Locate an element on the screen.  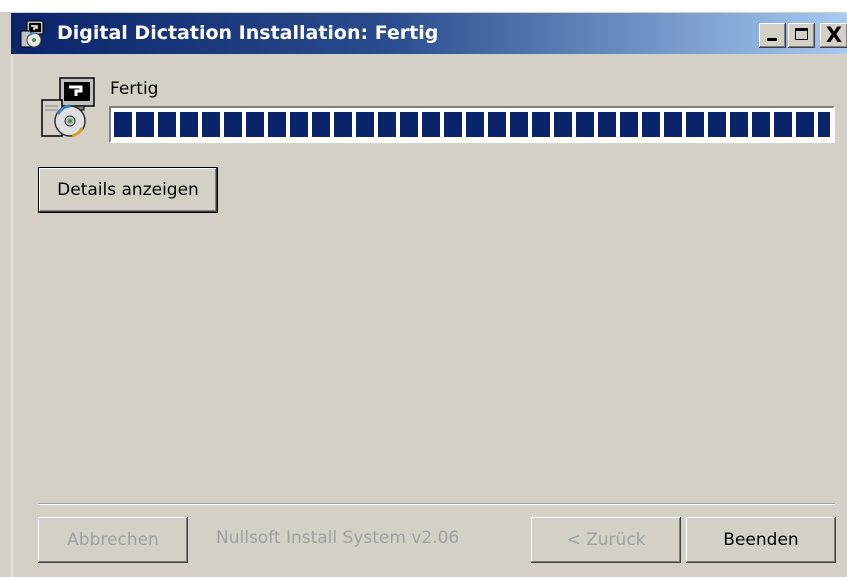
window-title: Digital Dictation Installation: Fertig is located at coordinates (248, 33).